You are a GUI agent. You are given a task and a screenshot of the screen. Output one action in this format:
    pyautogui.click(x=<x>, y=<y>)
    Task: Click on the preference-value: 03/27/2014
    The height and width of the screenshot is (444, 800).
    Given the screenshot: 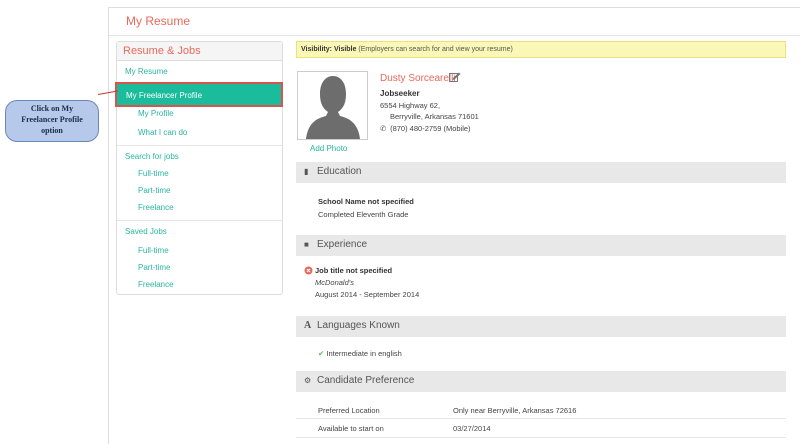 What is the action you would take?
    pyautogui.click(x=472, y=428)
    